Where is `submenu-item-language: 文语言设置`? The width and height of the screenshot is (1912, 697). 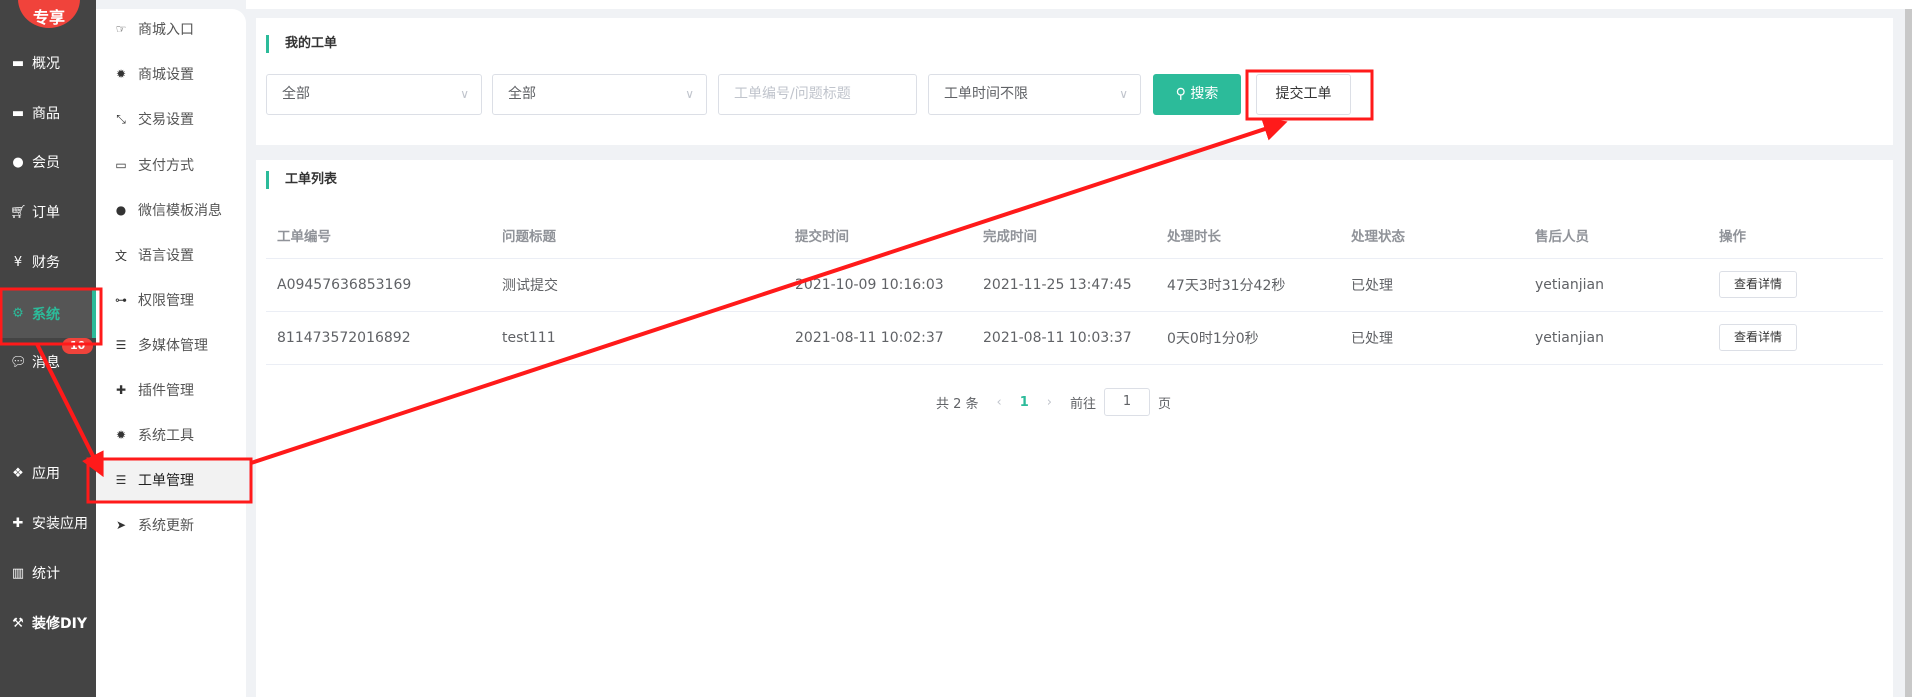 submenu-item-language: 文语言设置 is located at coordinates (171, 255).